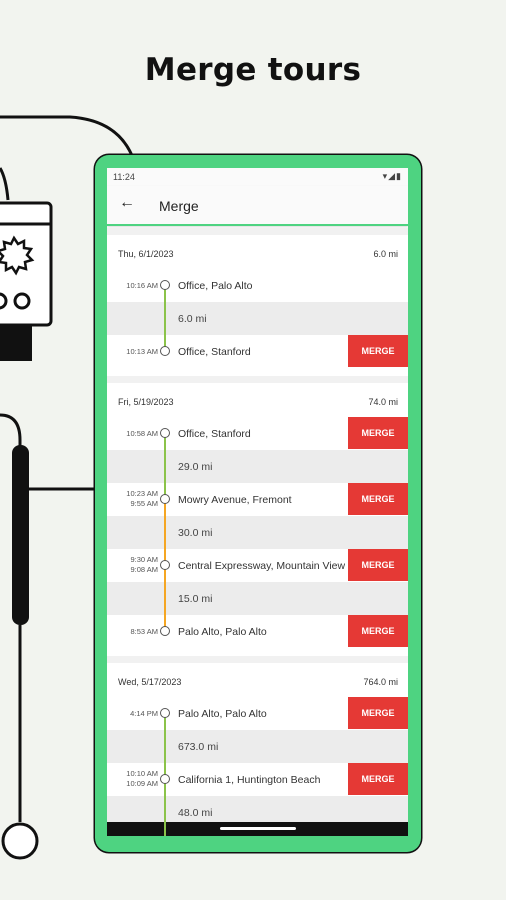 The width and height of the screenshot is (506, 900). What do you see at coordinates (195, 813) in the screenshot?
I see `segment-distance: 48.0 mi` at bounding box center [195, 813].